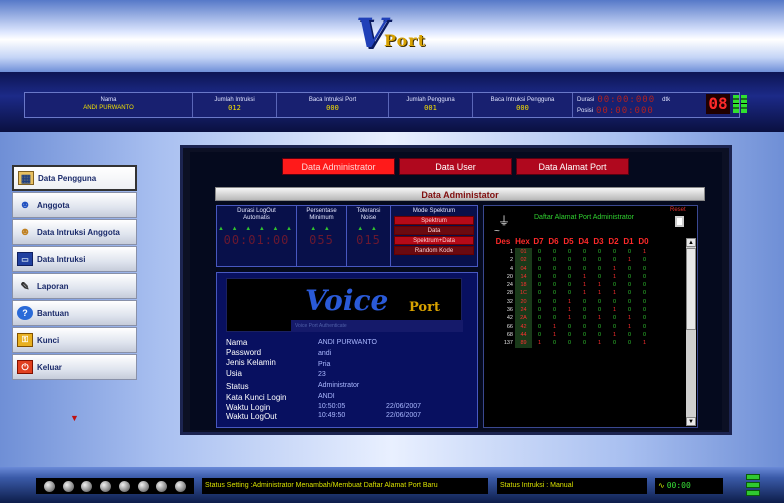 This screenshot has width=784, height=503. I want to click on table-row: 2 02 0 0 0 0 0 0 1 0, so click(572, 260).